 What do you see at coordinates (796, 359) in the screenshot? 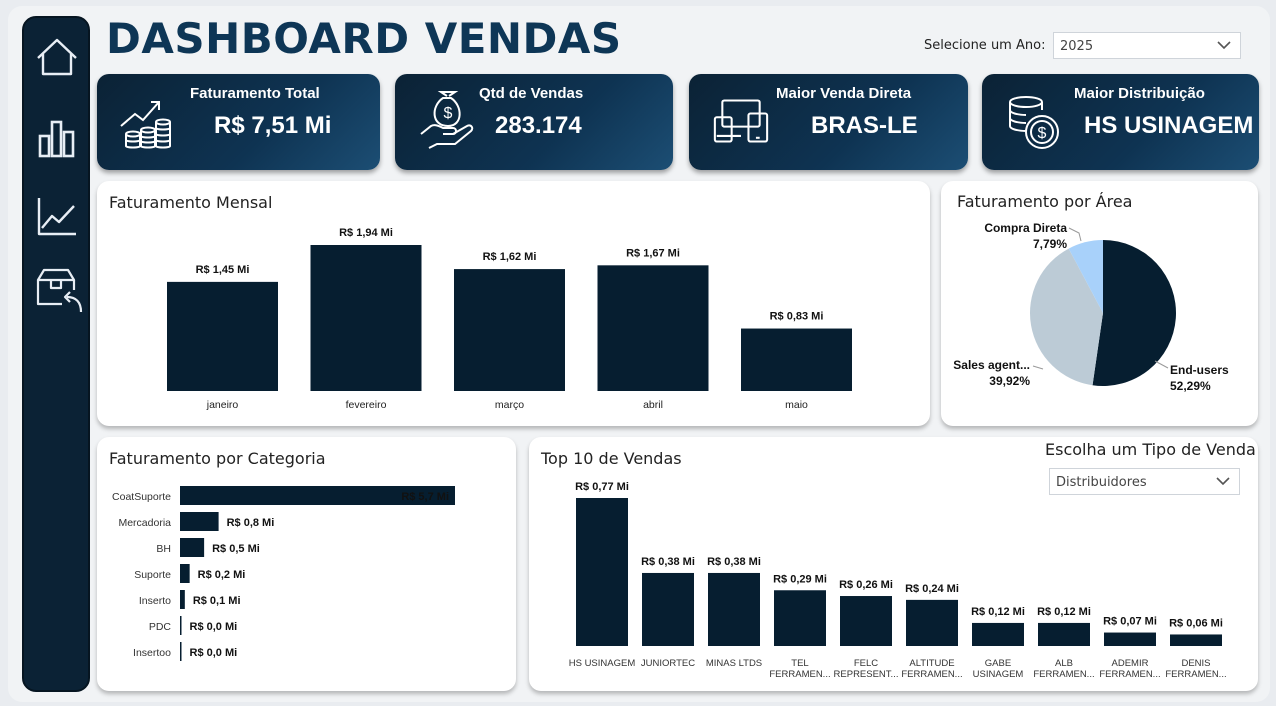
I see `bar-maio` at bounding box center [796, 359].